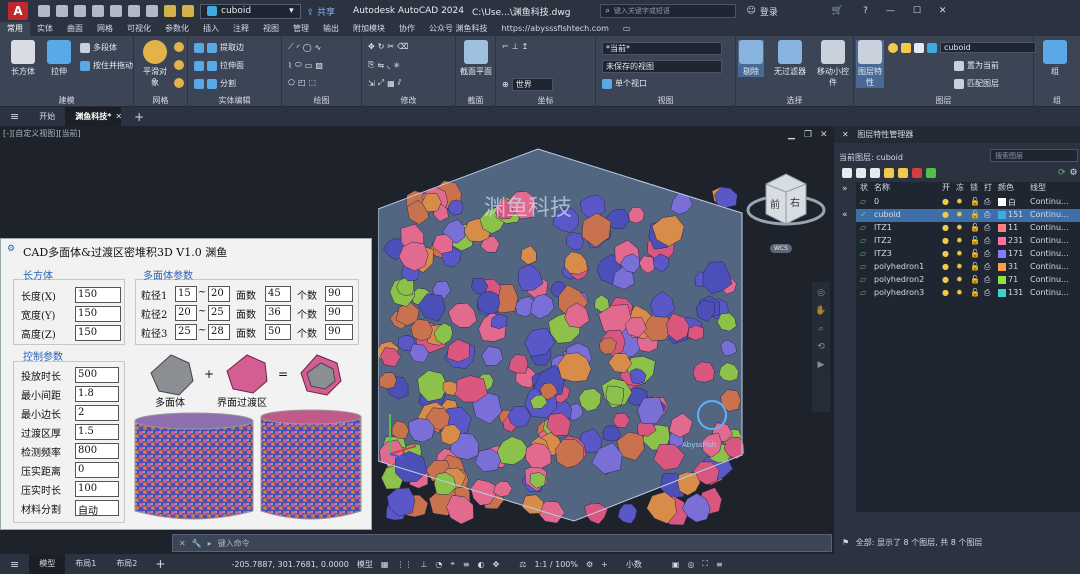 This screenshot has width=1080, height=574. I want to click on layer-color: 71, so click(1013, 279).